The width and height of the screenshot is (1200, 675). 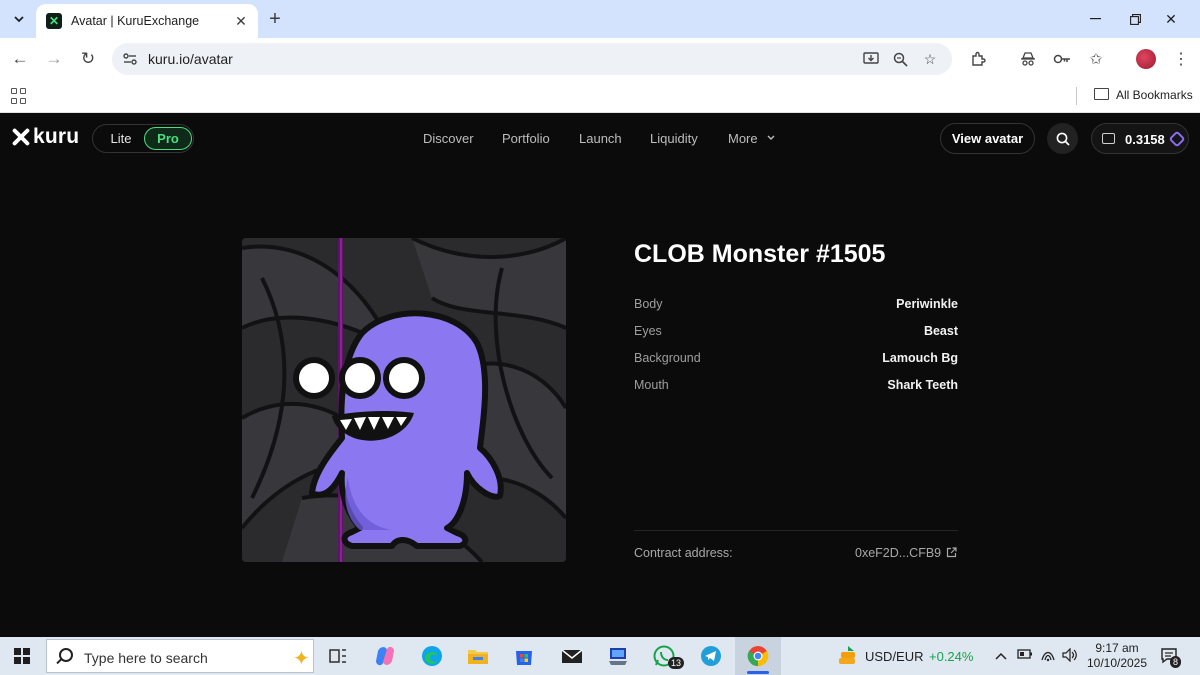 What do you see at coordinates (121, 138) in the screenshot?
I see `mode-lite-button: Lite` at bounding box center [121, 138].